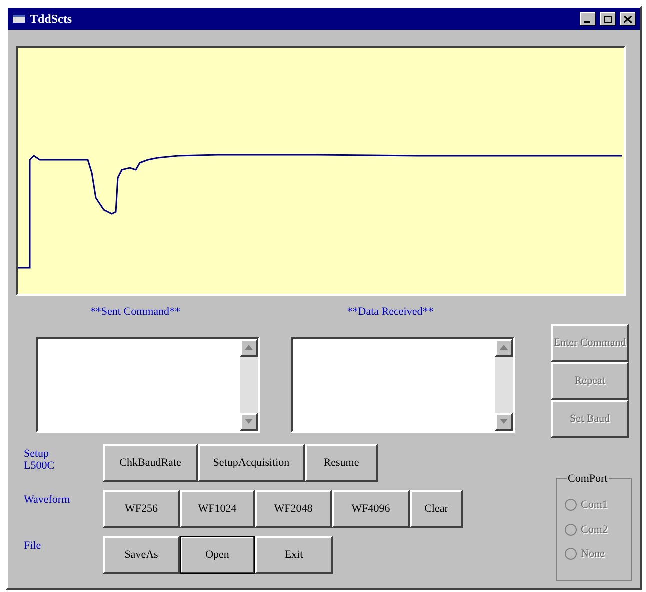  I want to click on command-button: Resume, so click(341, 463).